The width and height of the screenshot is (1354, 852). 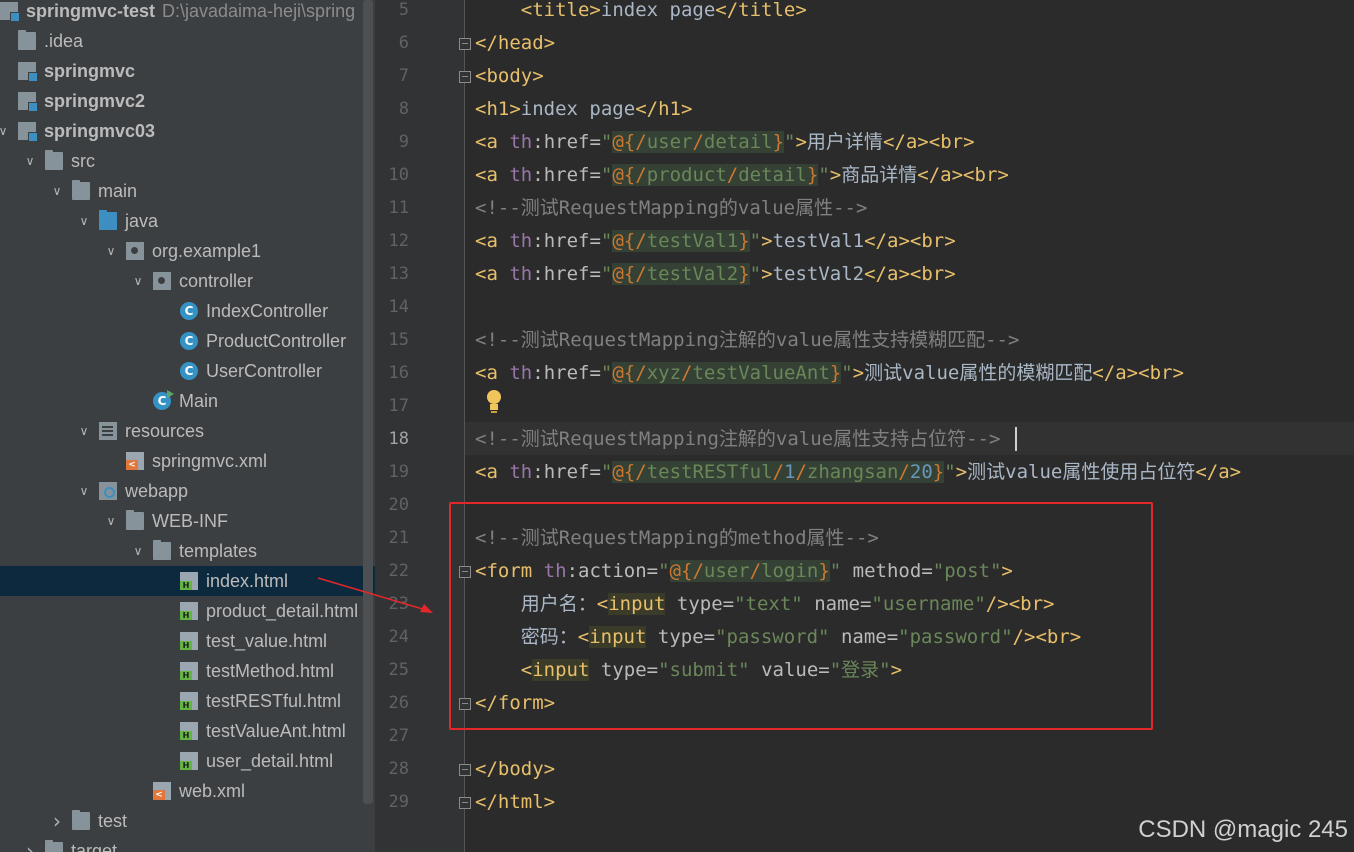 I want to click on tree-item-main: C Main, so click(x=187, y=401).